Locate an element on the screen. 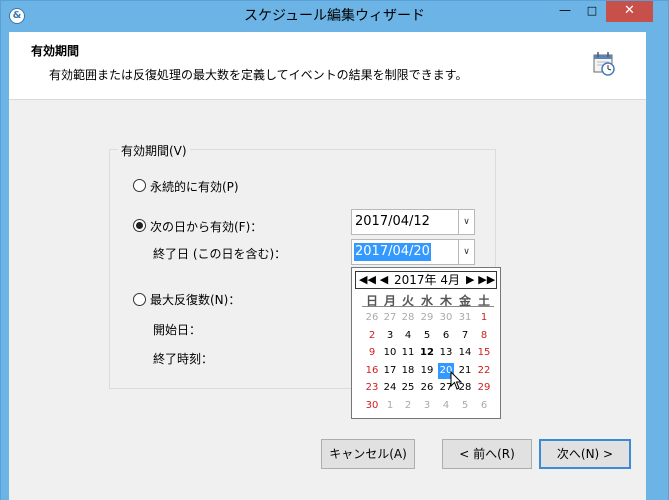 The height and width of the screenshot is (500, 669). maximize-button: □ is located at coordinates (592, 12).